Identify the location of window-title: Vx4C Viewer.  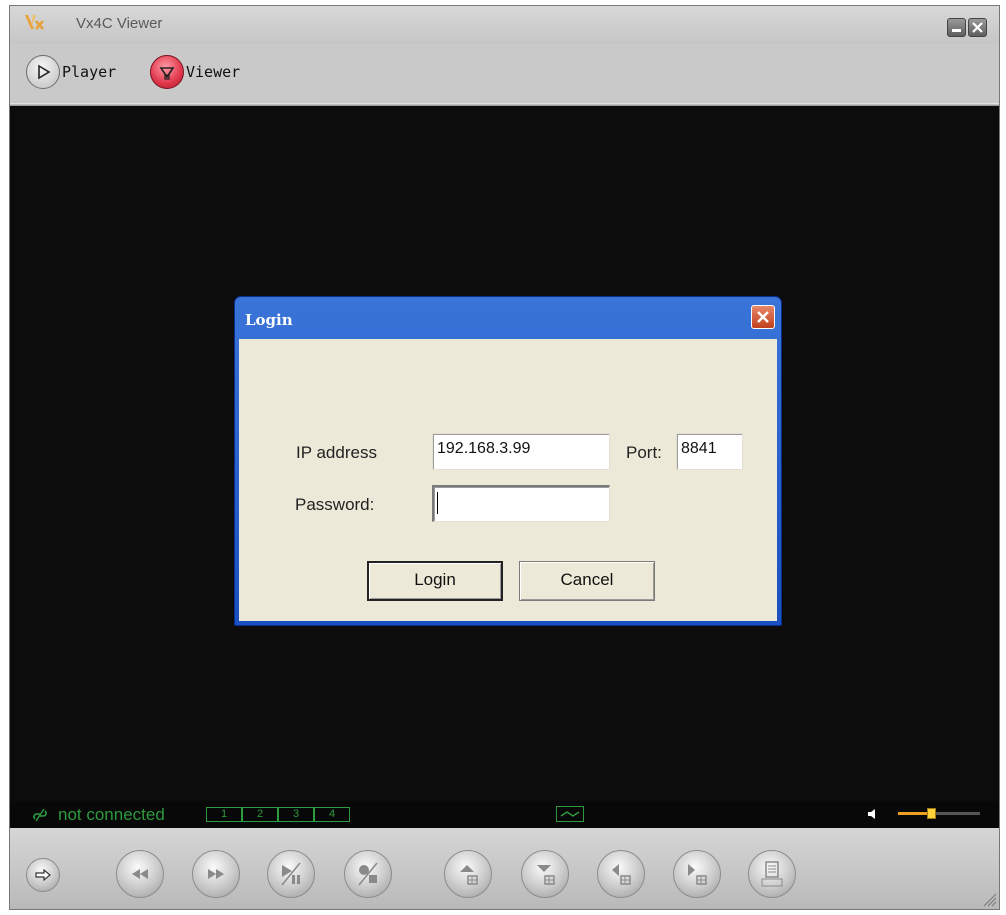
(119, 23).